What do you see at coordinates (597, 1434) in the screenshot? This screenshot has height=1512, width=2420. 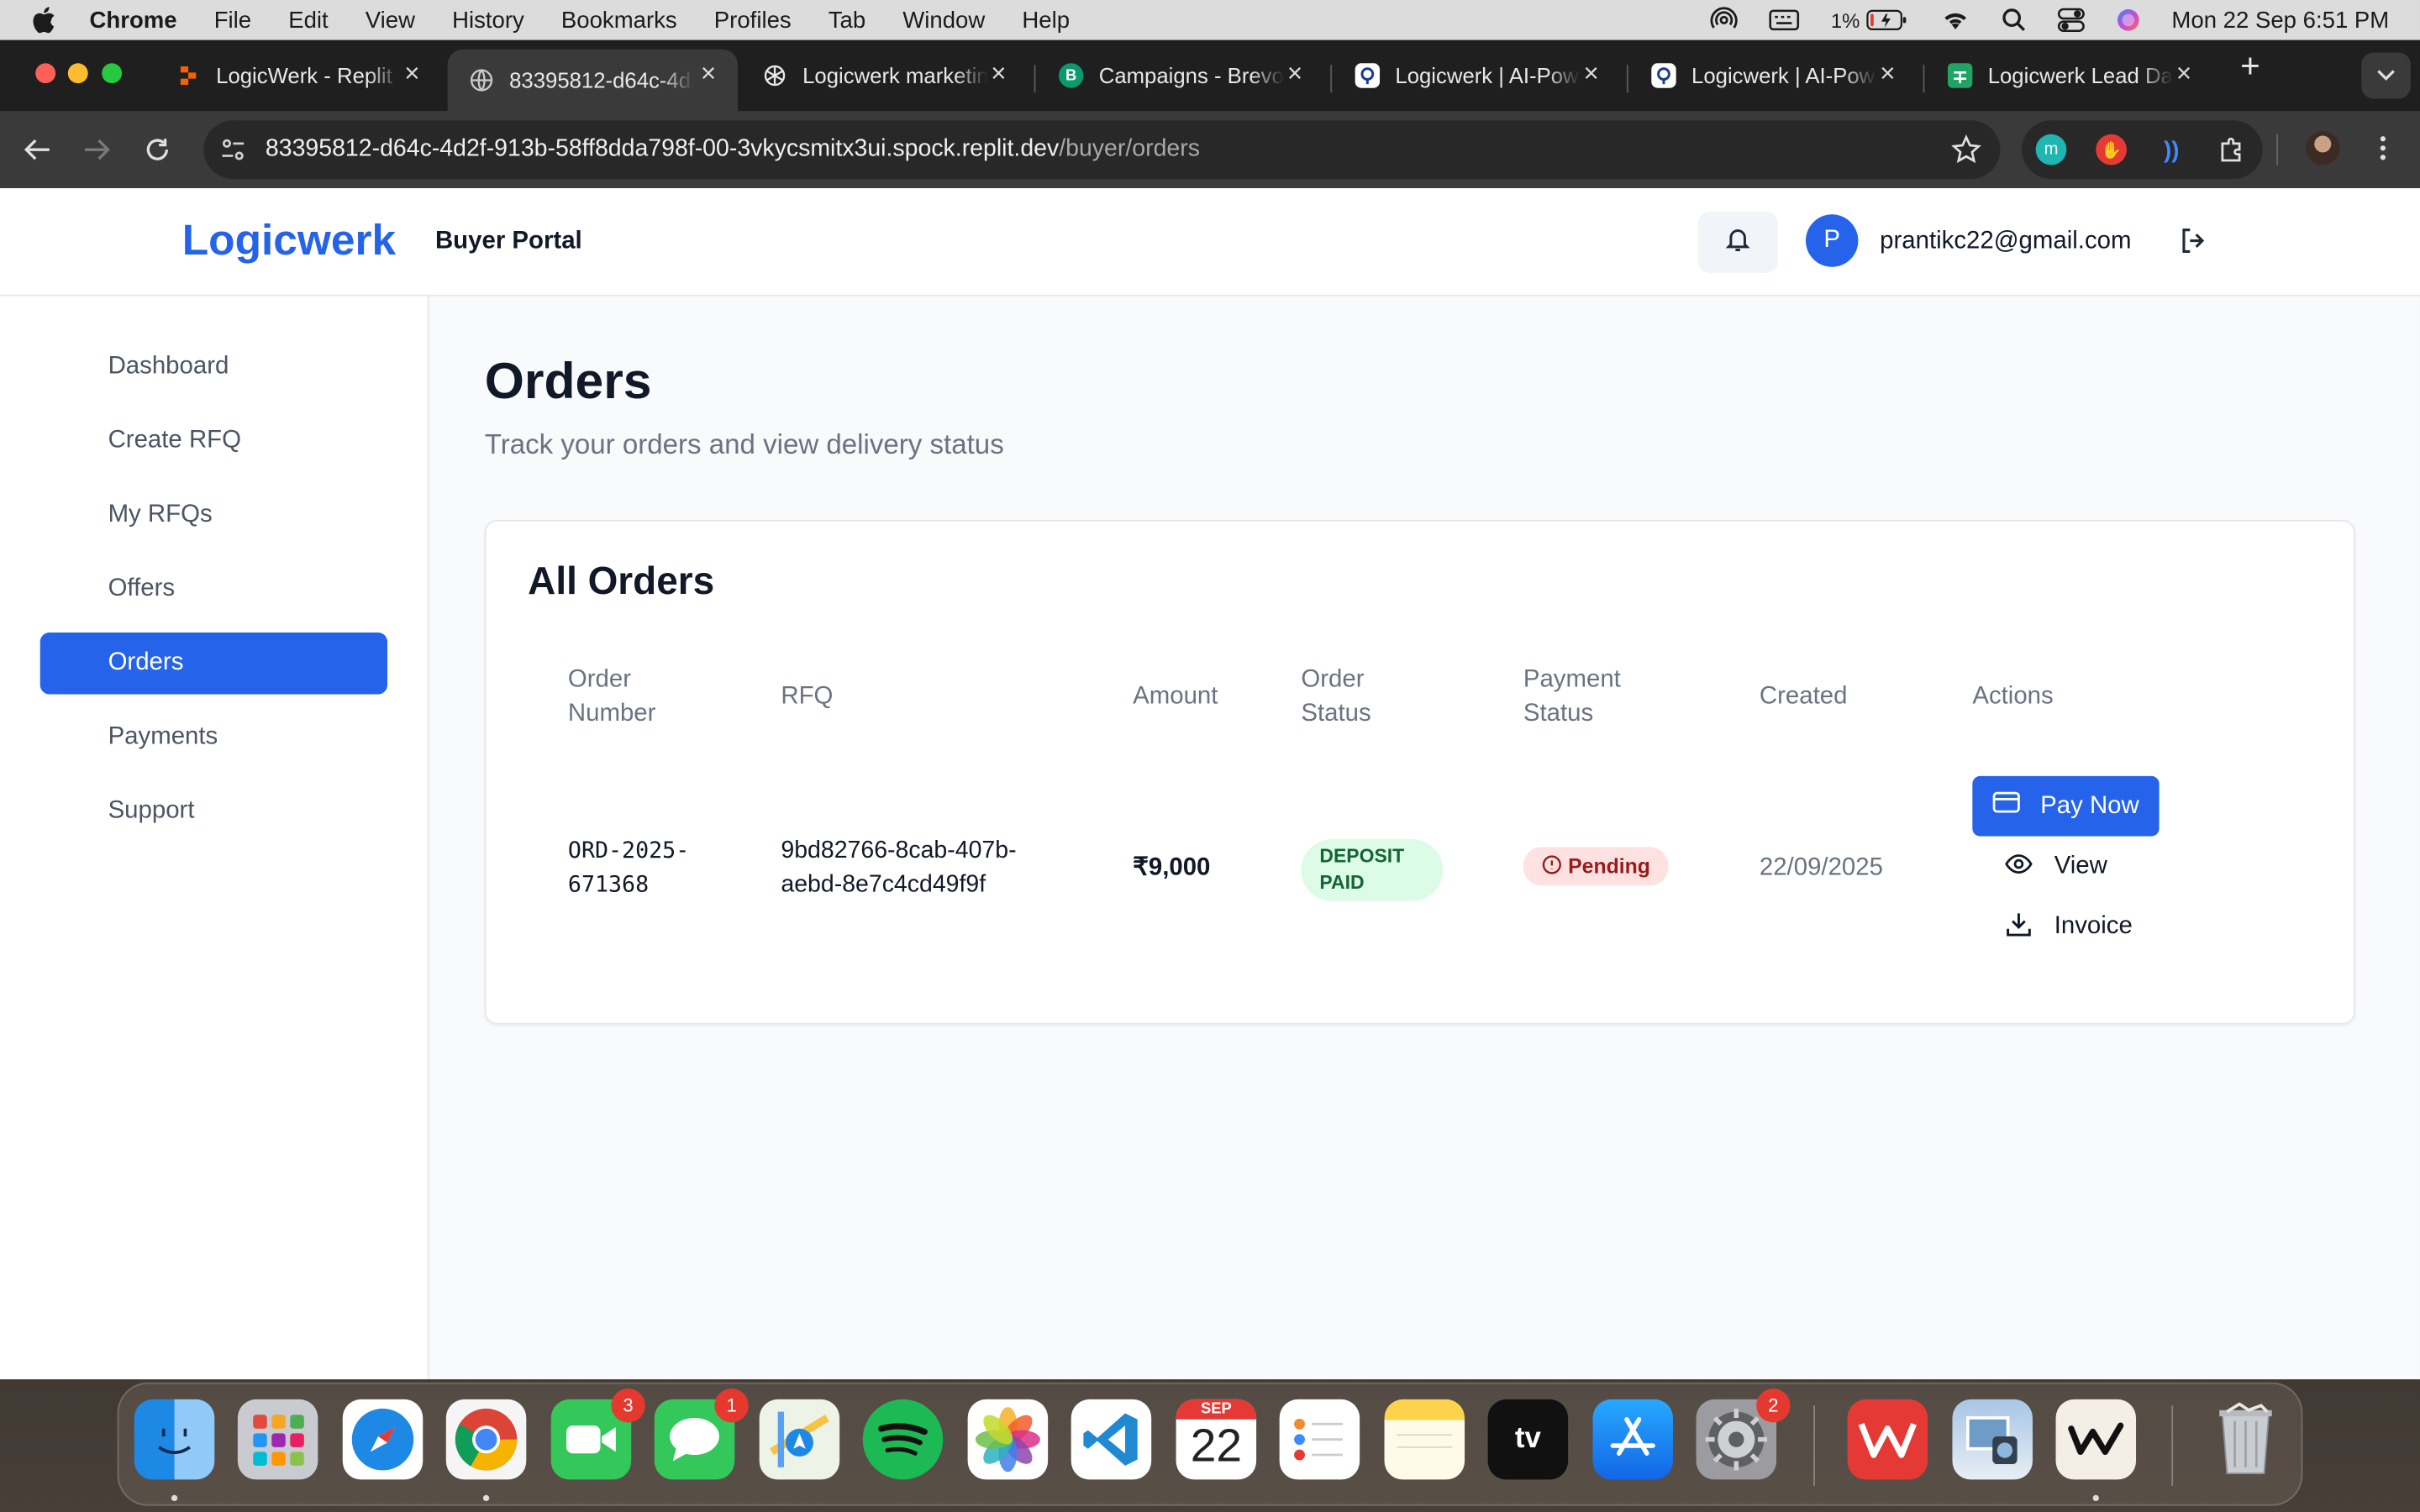 I see `facetime-icon: 3` at bounding box center [597, 1434].